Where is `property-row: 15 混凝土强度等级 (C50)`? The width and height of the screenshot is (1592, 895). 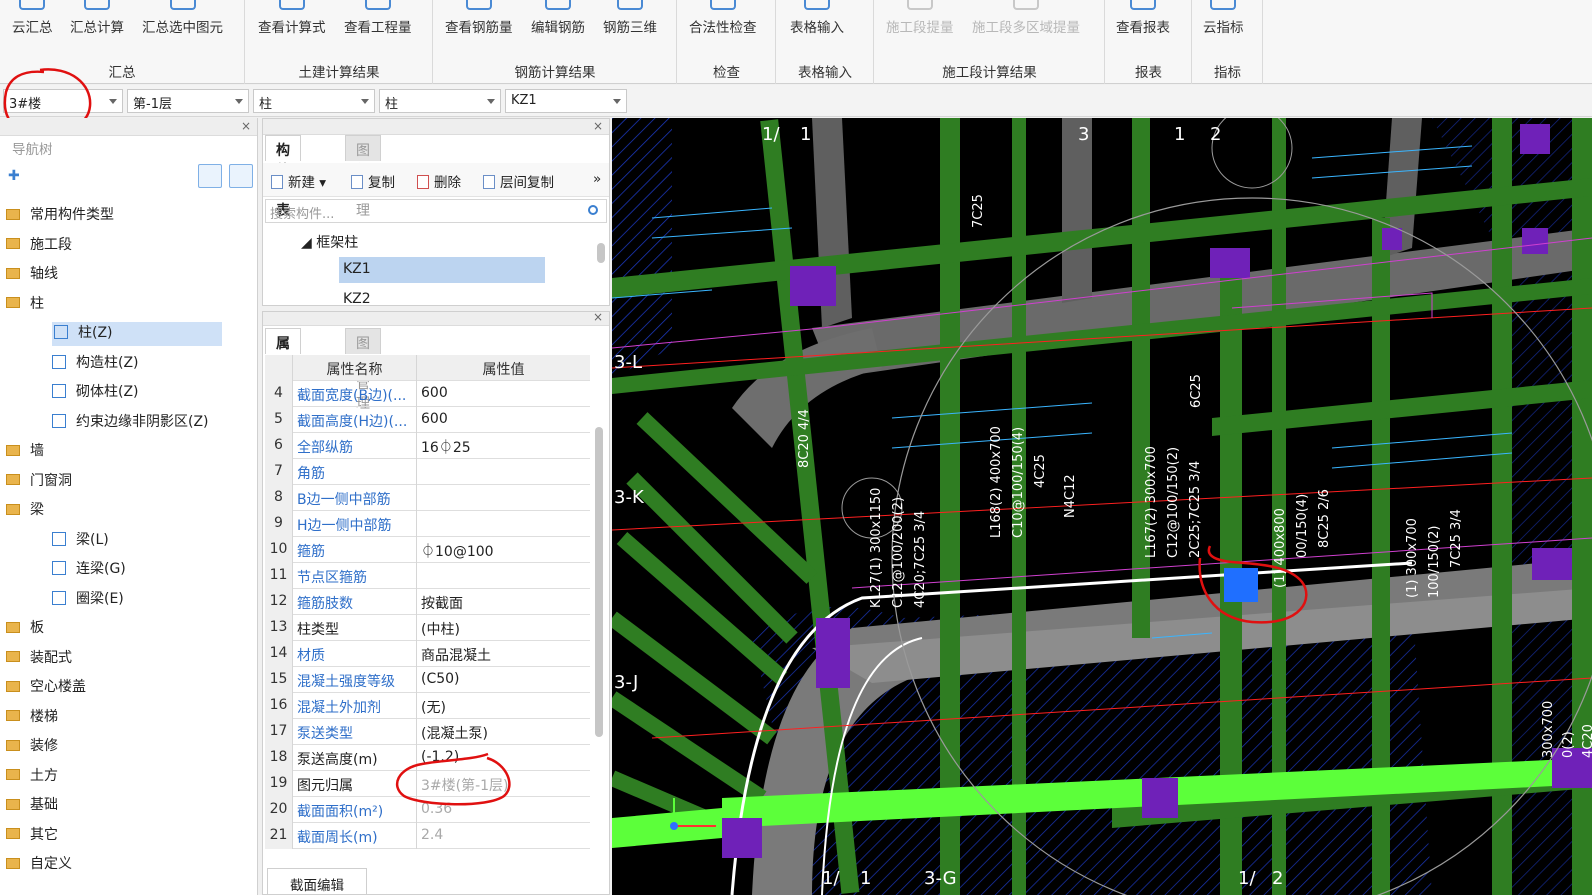 property-row: 15 混凝土强度等级 (C50) is located at coordinates (427, 680).